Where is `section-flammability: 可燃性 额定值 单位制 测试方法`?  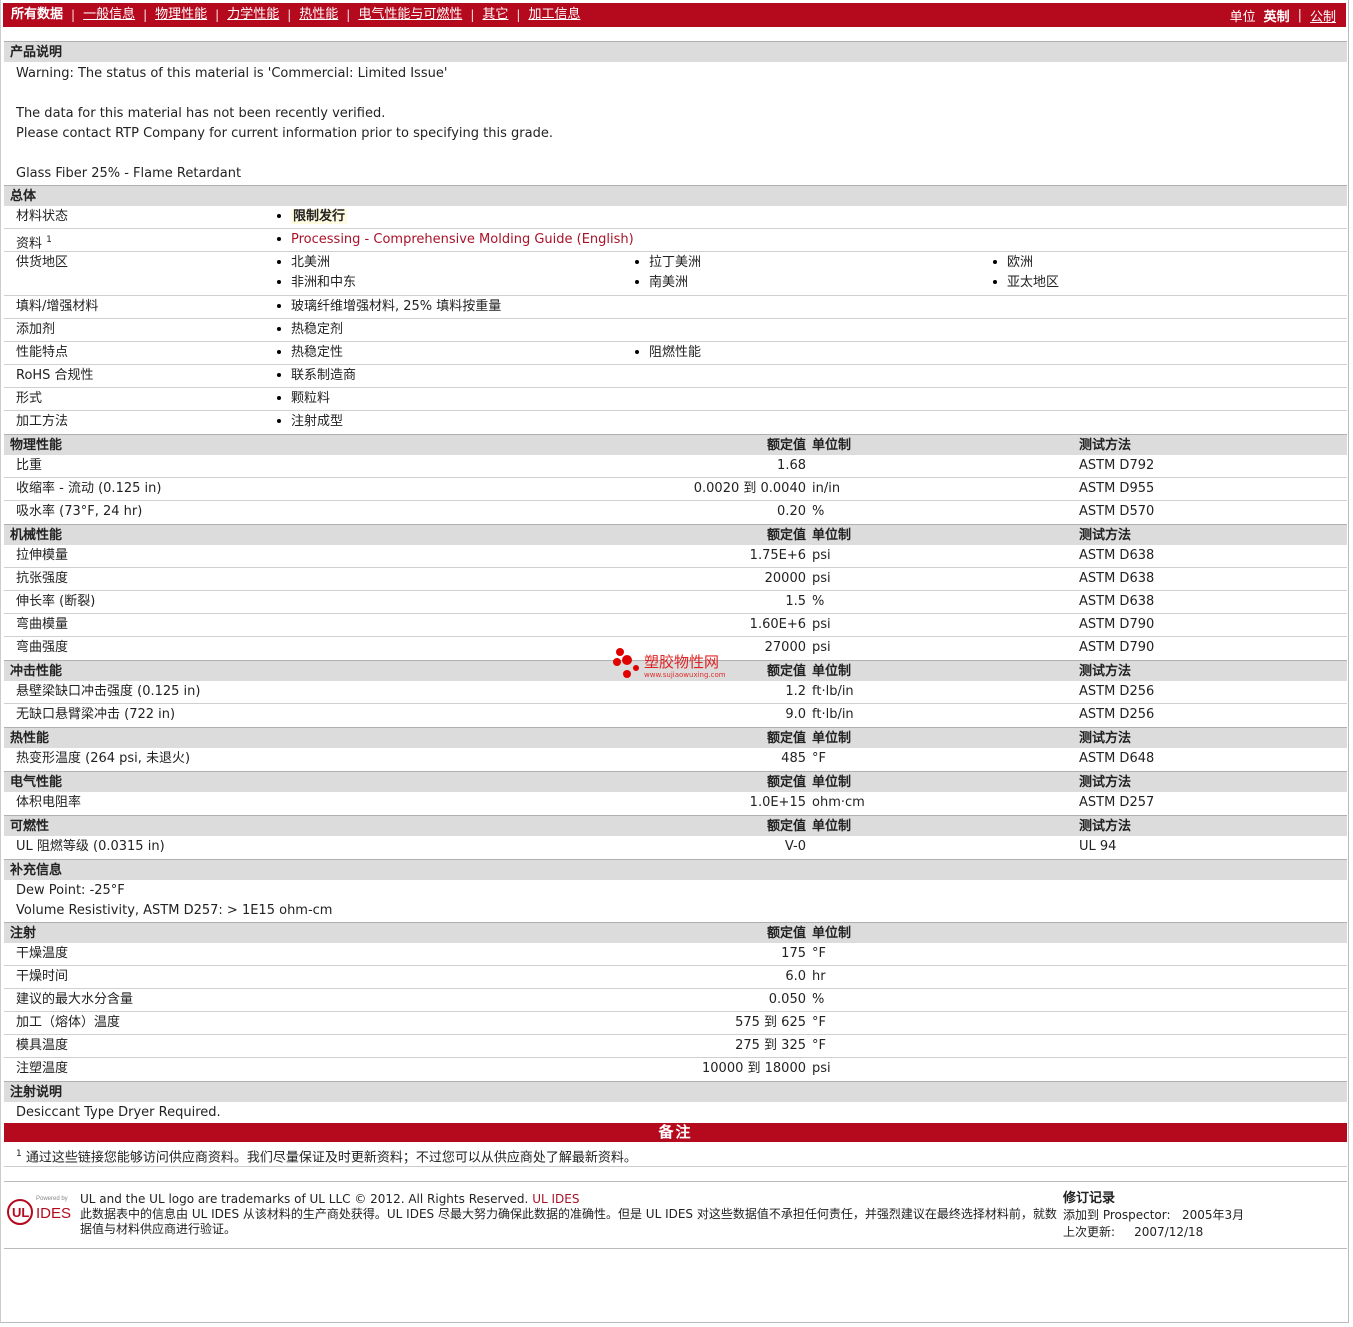 section-flammability: 可燃性 额定值 单位制 测试方法 is located at coordinates (675, 825).